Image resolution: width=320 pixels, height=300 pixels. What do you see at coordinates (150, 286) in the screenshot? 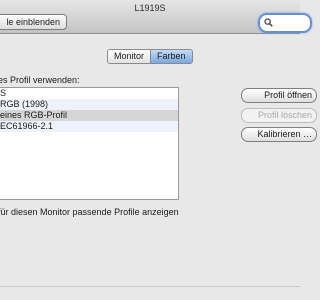
I see `bottom-divider` at bounding box center [150, 286].